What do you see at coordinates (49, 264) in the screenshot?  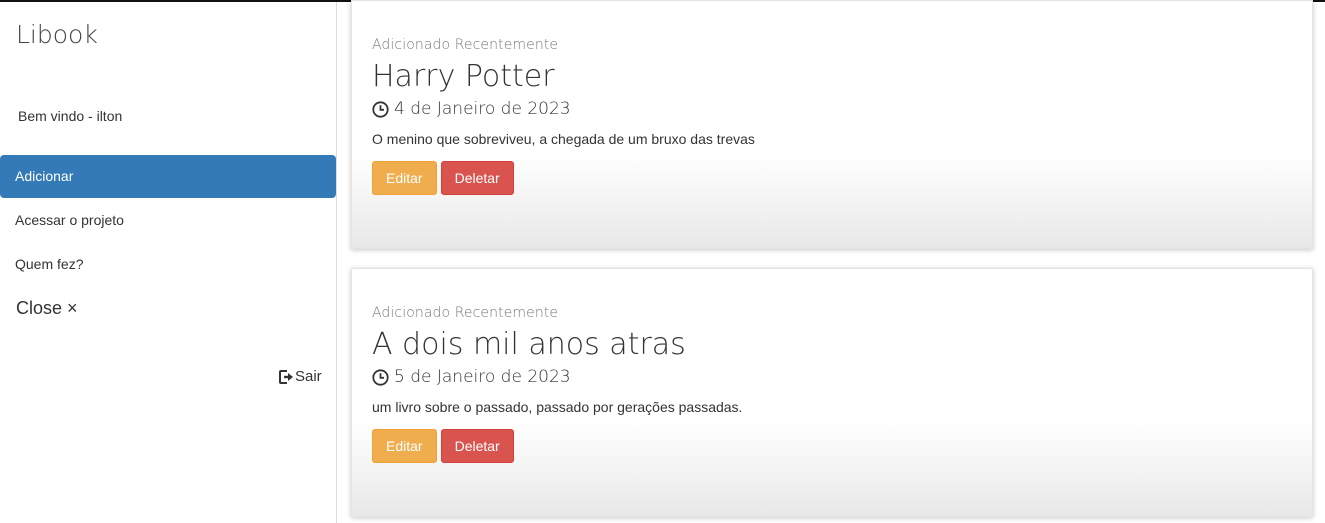 I see `sidebar-item-label: Quem fez?` at bounding box center [49, 264].